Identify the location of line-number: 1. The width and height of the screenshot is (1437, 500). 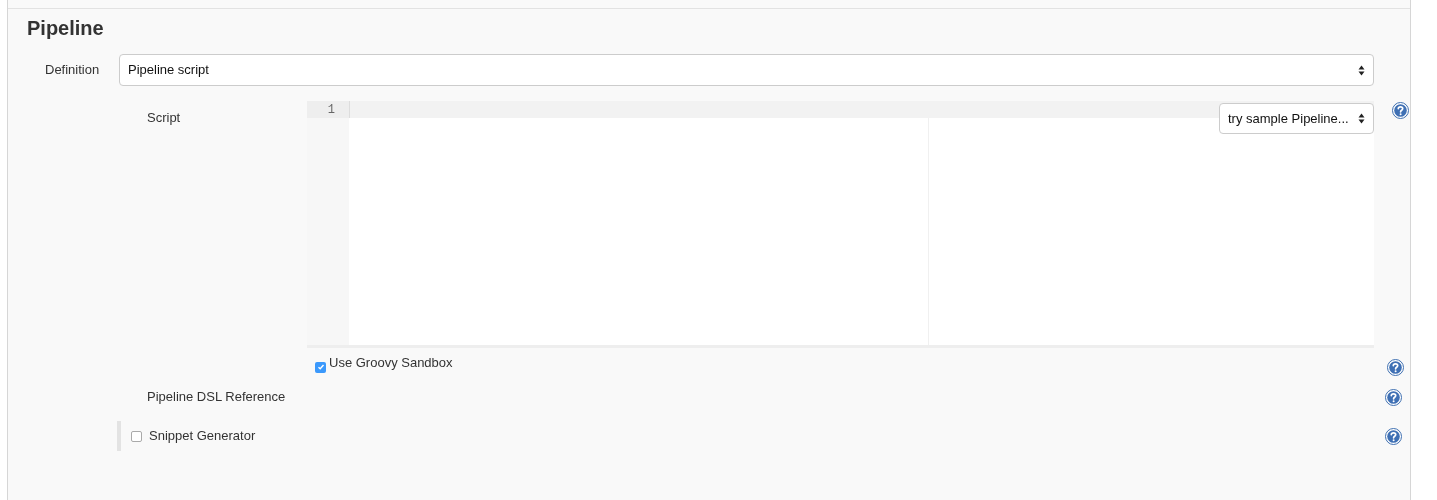
(328, 109).